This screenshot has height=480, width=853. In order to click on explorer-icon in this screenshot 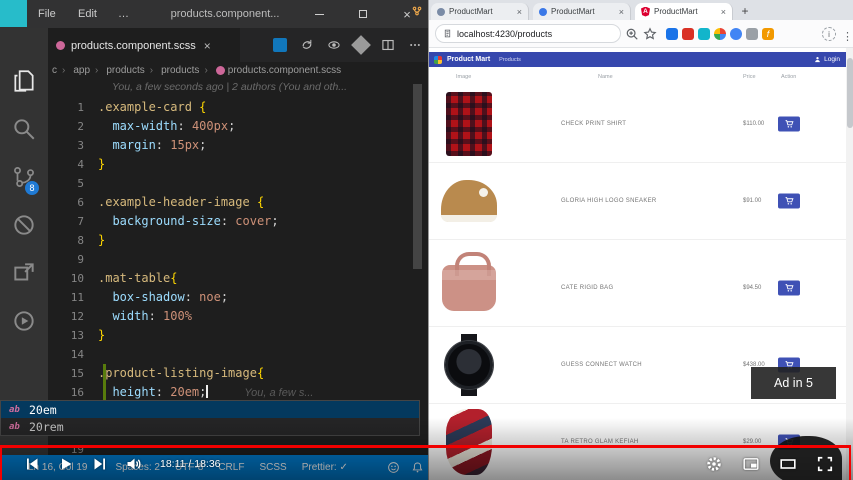, I will do `click(24, 81)`.